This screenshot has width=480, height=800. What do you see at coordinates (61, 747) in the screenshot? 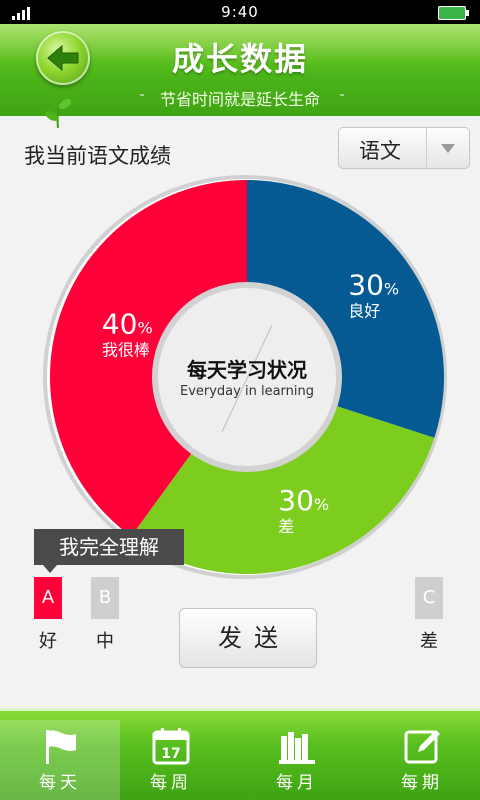
I see `flag-icon` at bounding box center [61, 747].